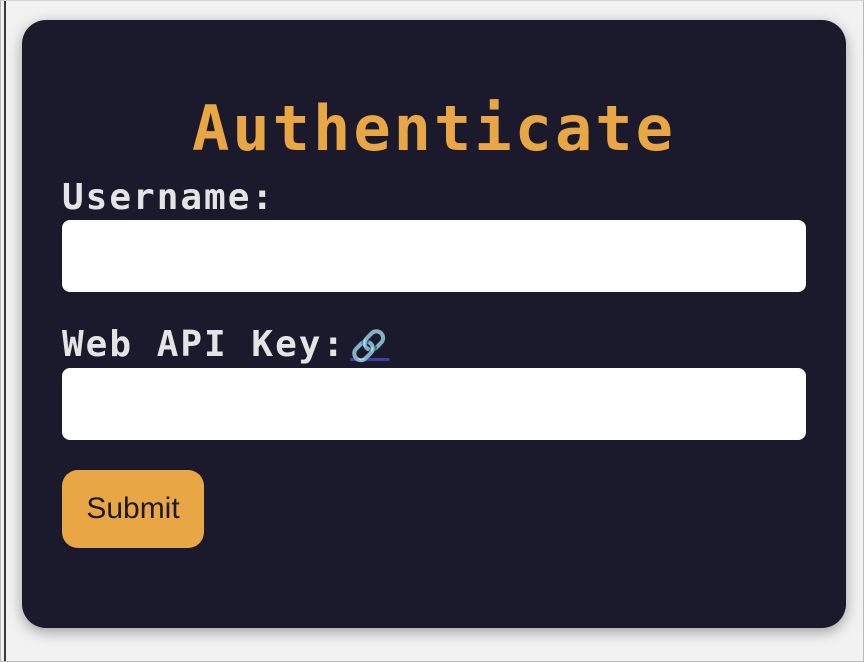  What do you see at coordinates (5, 331) in the screenshot?
I see `viewport-edge` at bounding box center [5, 331].